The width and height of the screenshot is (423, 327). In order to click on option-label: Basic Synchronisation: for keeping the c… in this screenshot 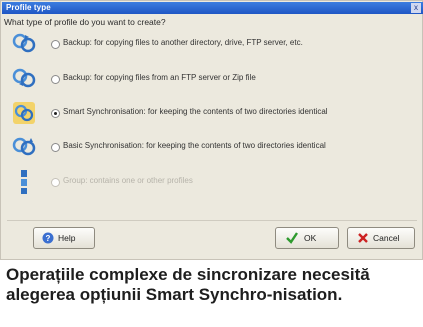, I will do `click(194, 145)`.